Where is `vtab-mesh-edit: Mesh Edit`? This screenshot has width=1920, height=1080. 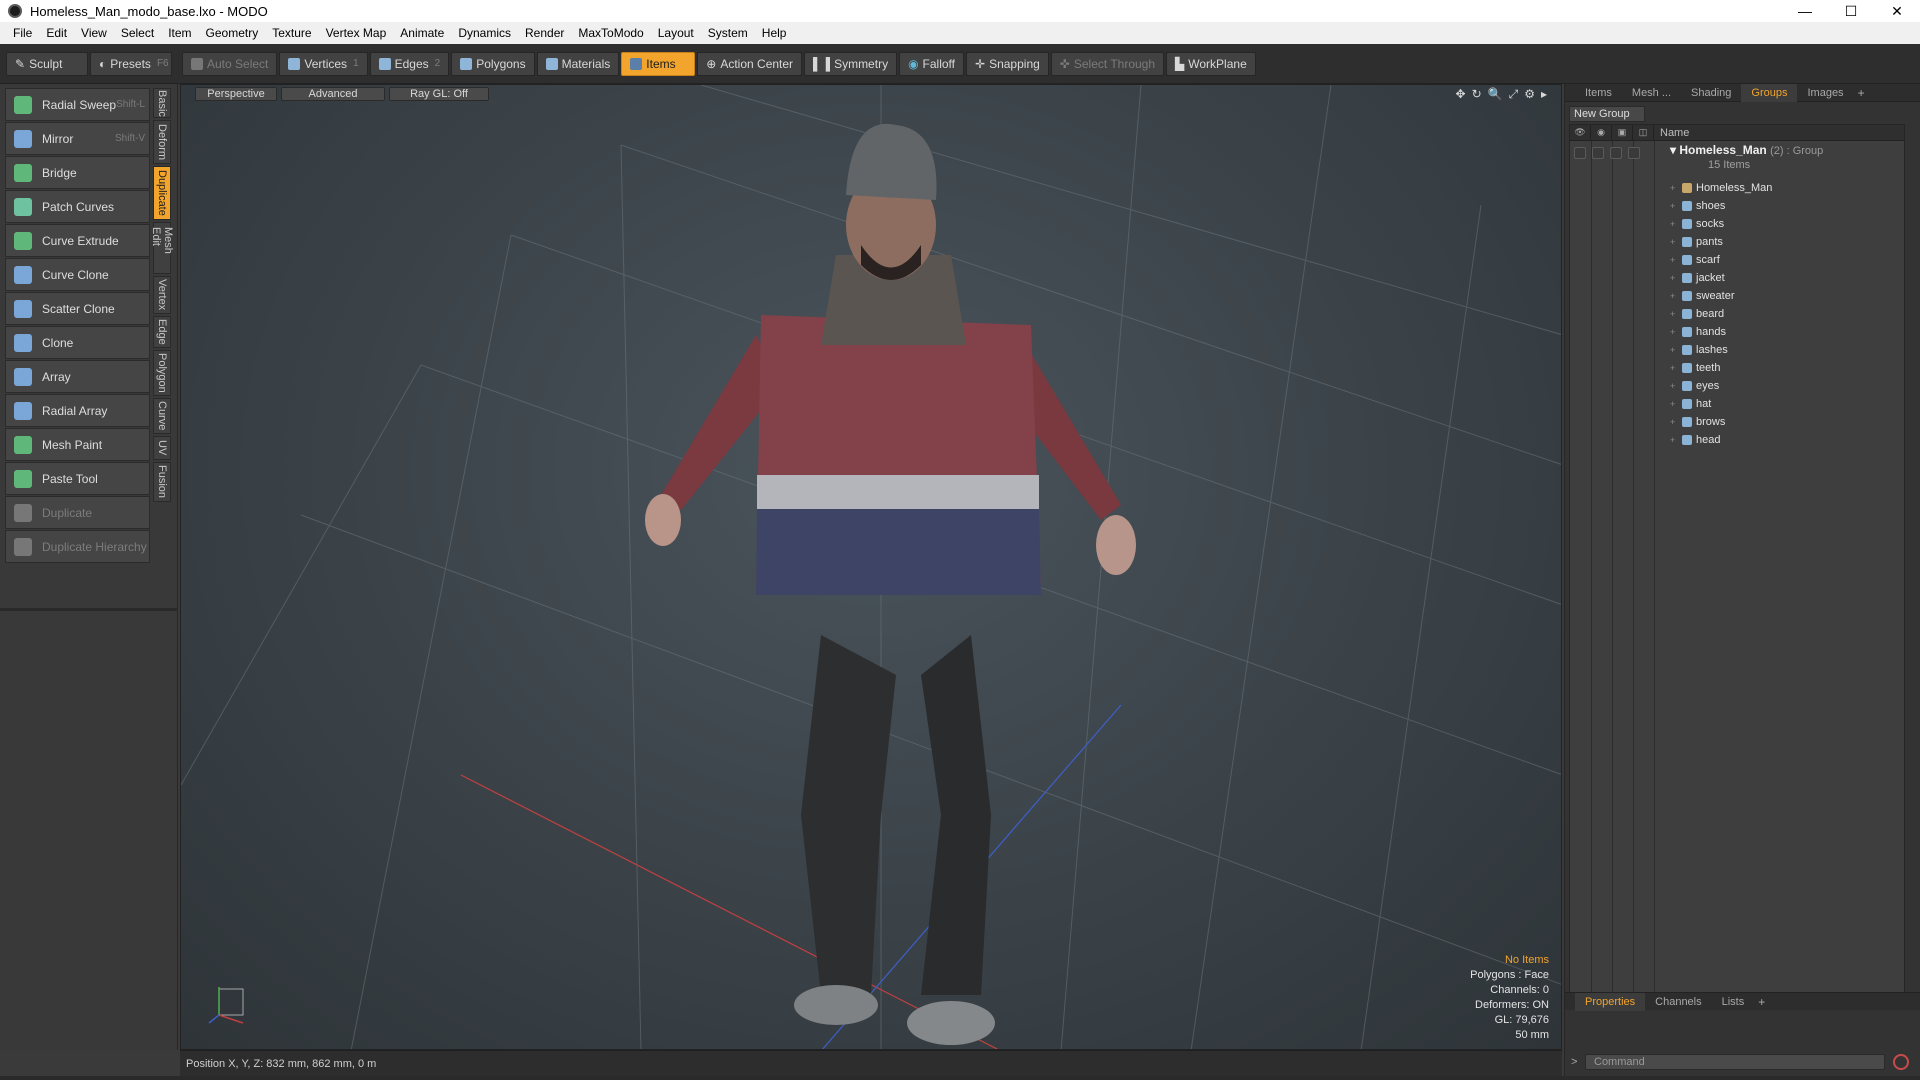
vtab-mesh-edit: Mesh Edit is located at coordinates (162, 248).